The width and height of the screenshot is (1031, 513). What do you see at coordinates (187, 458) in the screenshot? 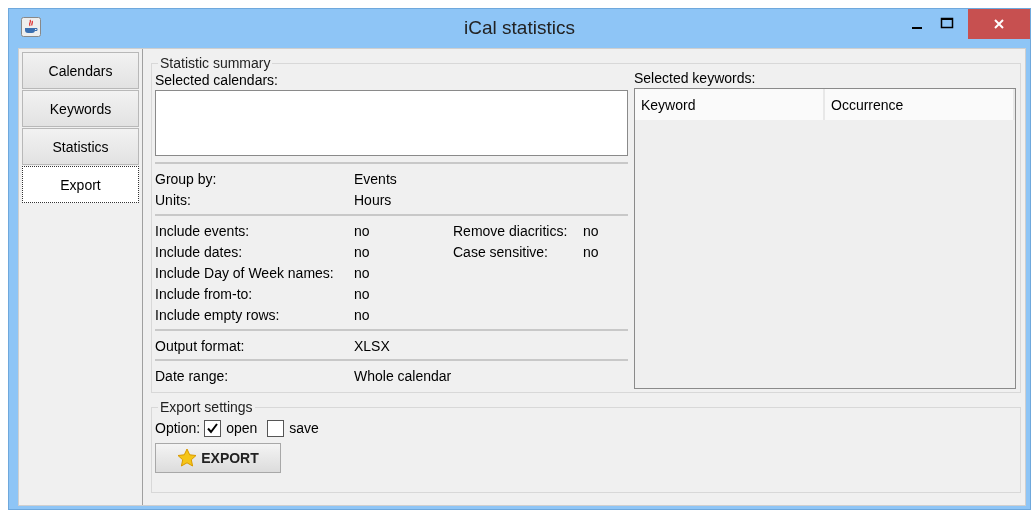
I see `star-icon` at bounding box center [187, 458].